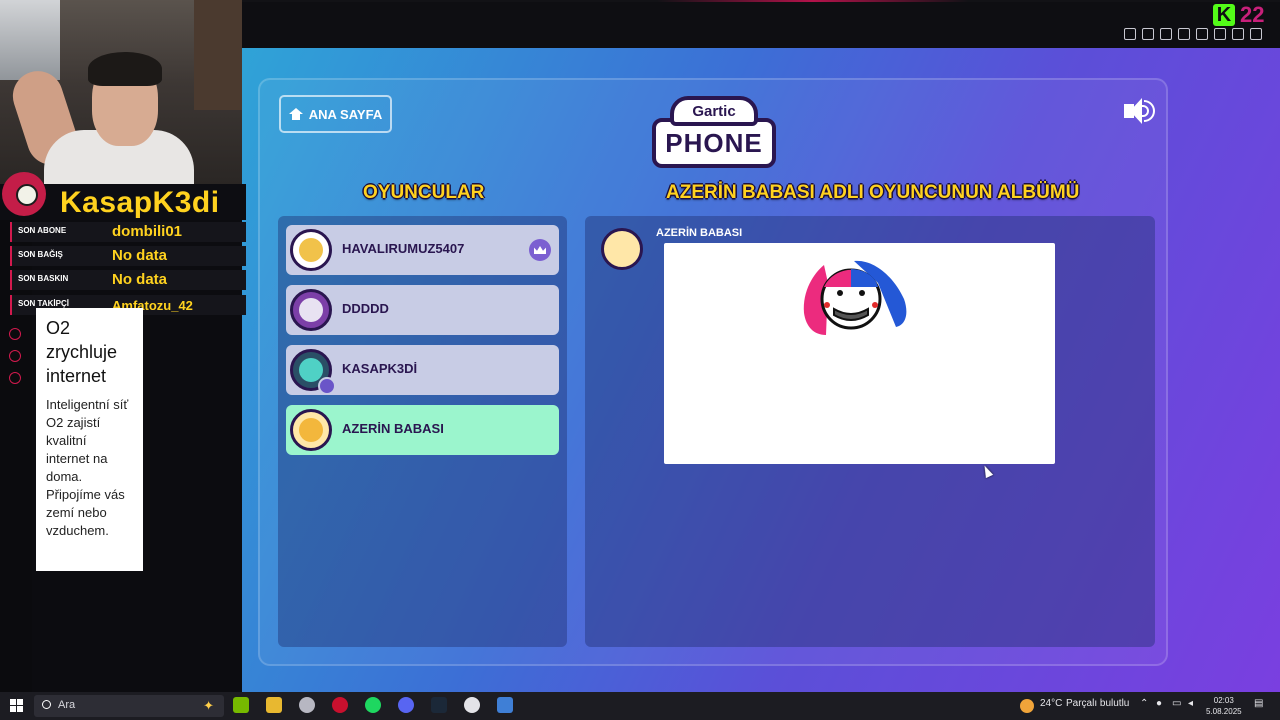  I want to click on weather-icon, so click(1027, 706).